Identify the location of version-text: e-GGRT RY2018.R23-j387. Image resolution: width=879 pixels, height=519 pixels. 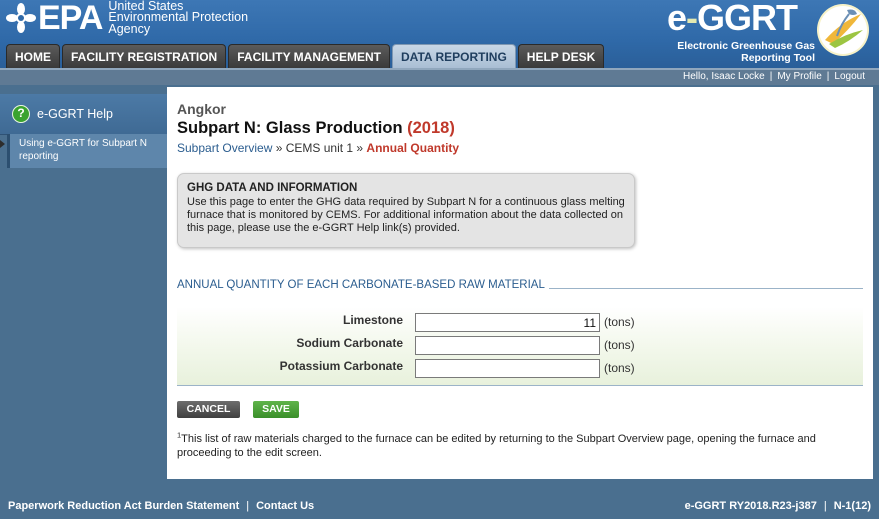
(750, 506).